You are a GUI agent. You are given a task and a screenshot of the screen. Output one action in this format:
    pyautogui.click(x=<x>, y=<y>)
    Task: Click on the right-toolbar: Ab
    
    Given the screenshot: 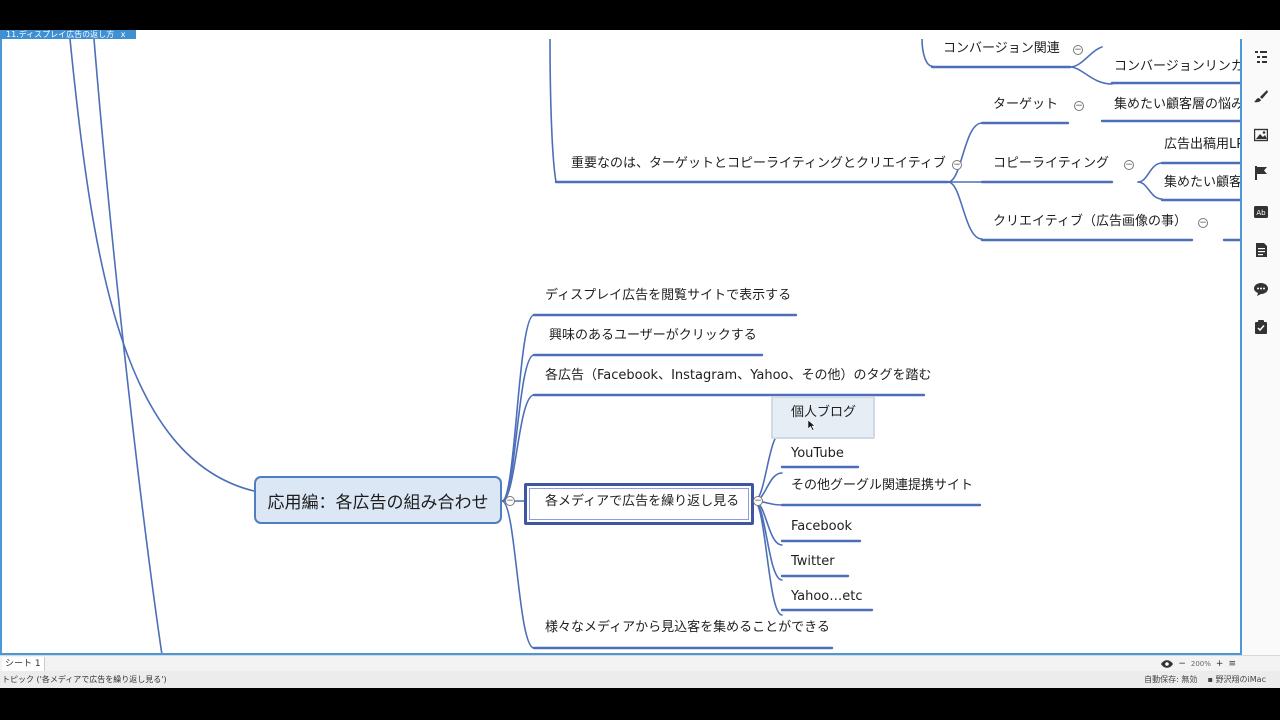 What is the action you would take?
    pyautogui.click(x=1261, y=342)
    